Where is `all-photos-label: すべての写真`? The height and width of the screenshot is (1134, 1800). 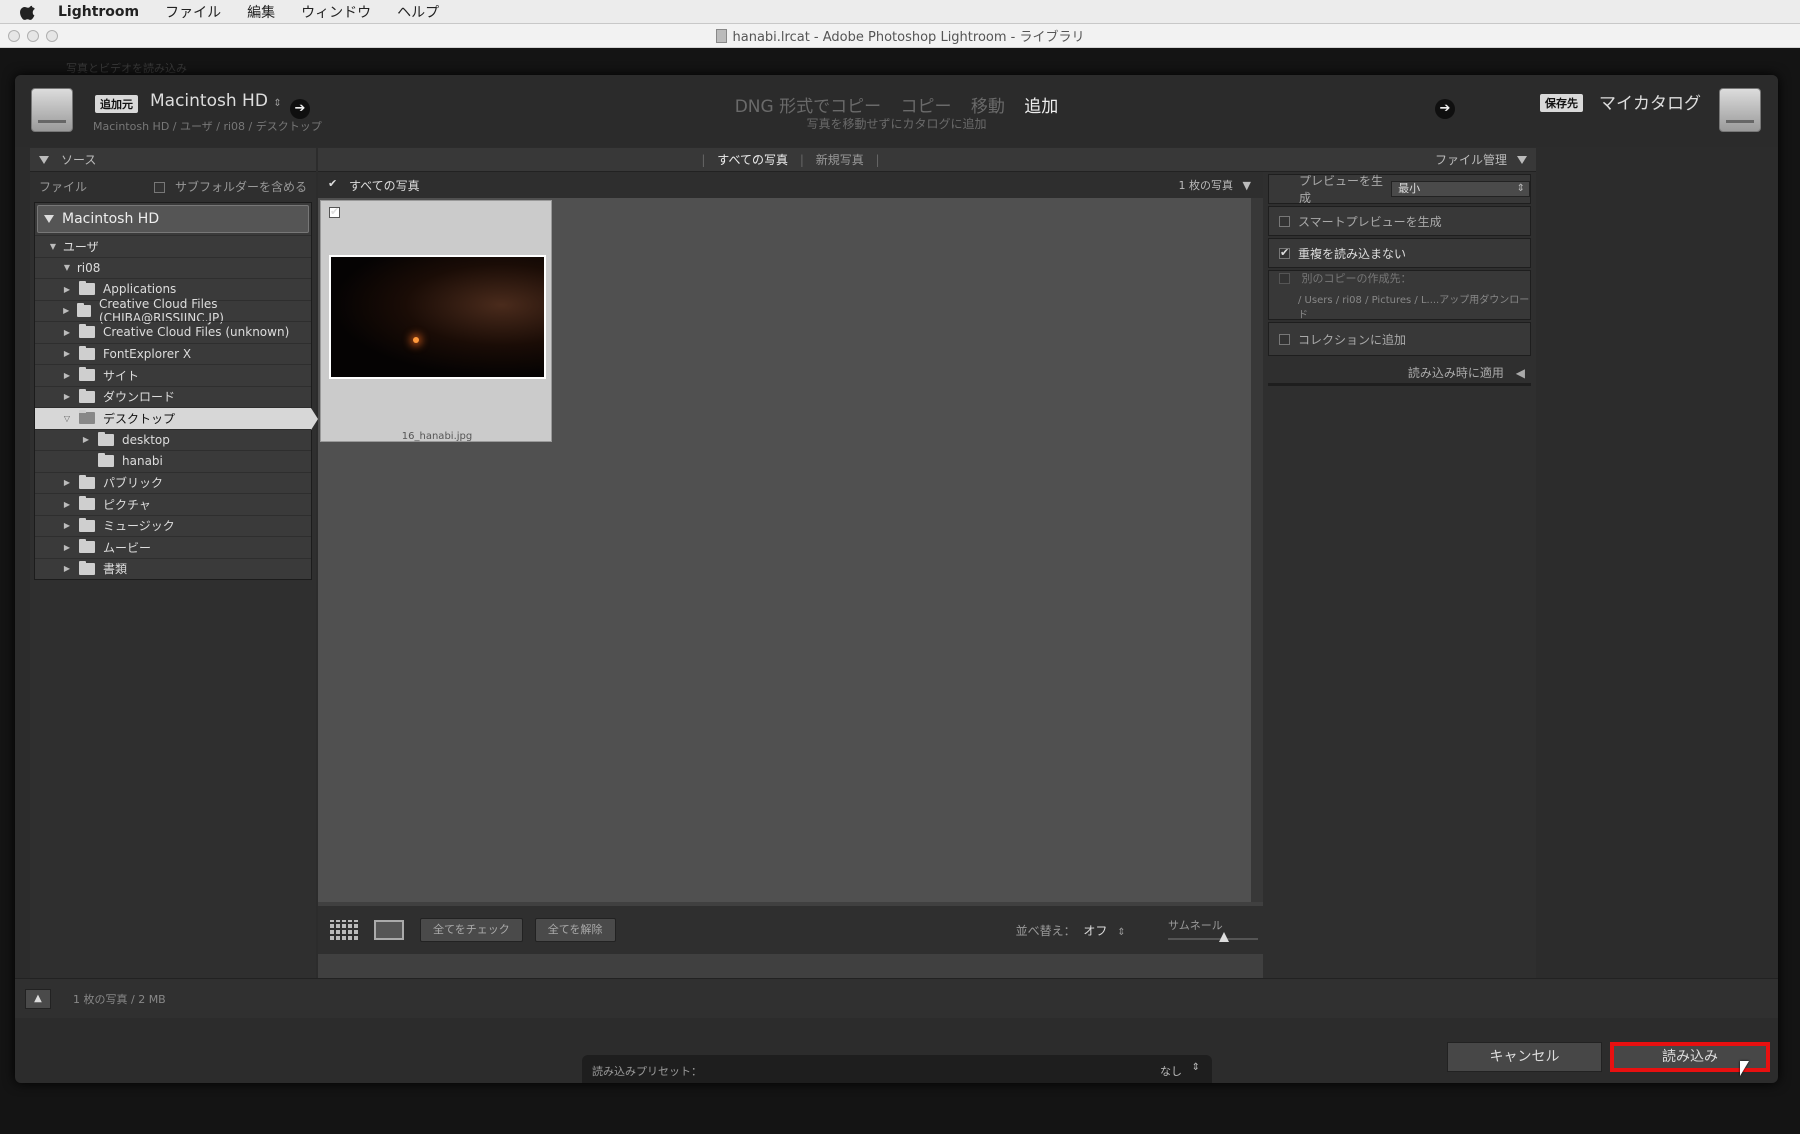
all-photos-label: すべての写真 is located at coordinates (384, 185).